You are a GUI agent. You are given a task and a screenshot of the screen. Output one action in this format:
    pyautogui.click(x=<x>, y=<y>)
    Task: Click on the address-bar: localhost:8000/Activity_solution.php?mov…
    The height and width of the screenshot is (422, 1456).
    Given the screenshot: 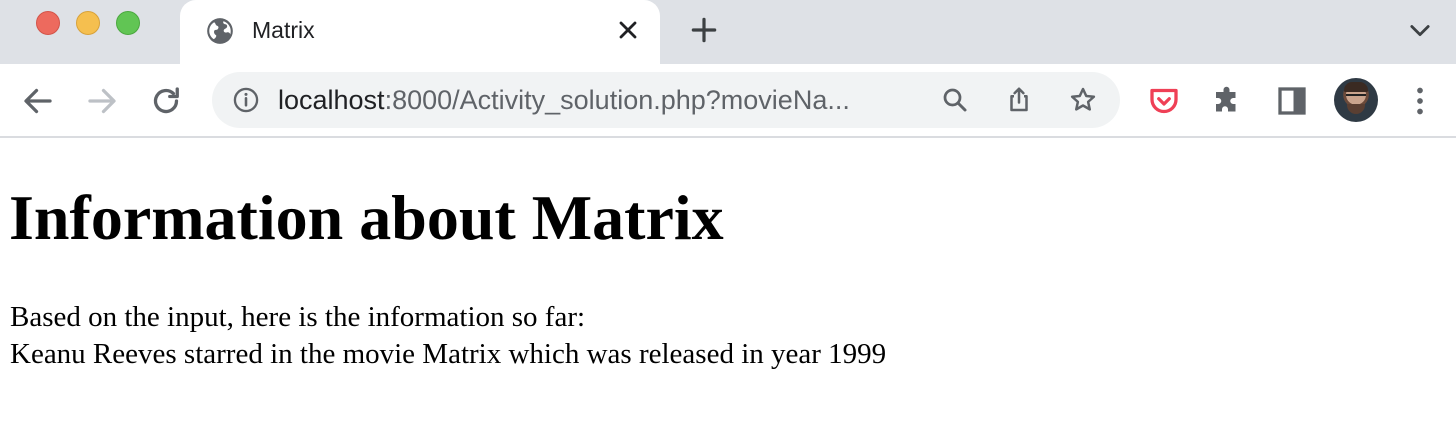 What is the action you would take?
    pyautogui.click(x=666, y=100)
    